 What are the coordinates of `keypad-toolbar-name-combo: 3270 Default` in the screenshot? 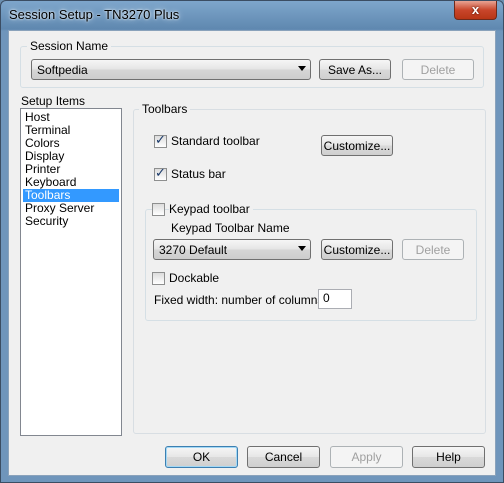 It's located at (232, 249).